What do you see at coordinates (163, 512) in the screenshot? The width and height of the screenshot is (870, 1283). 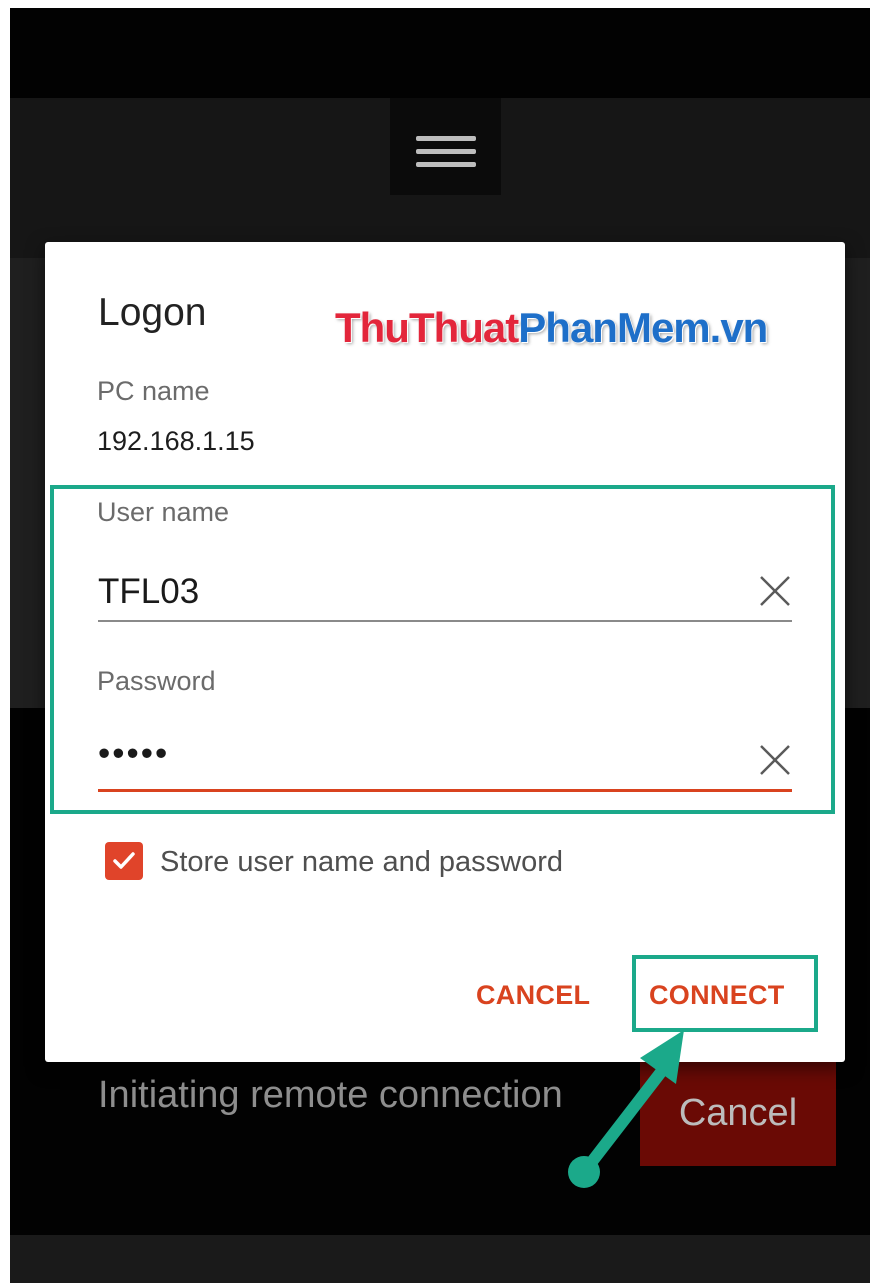 I see `username-label: User name` at bounding box center [163, 512].